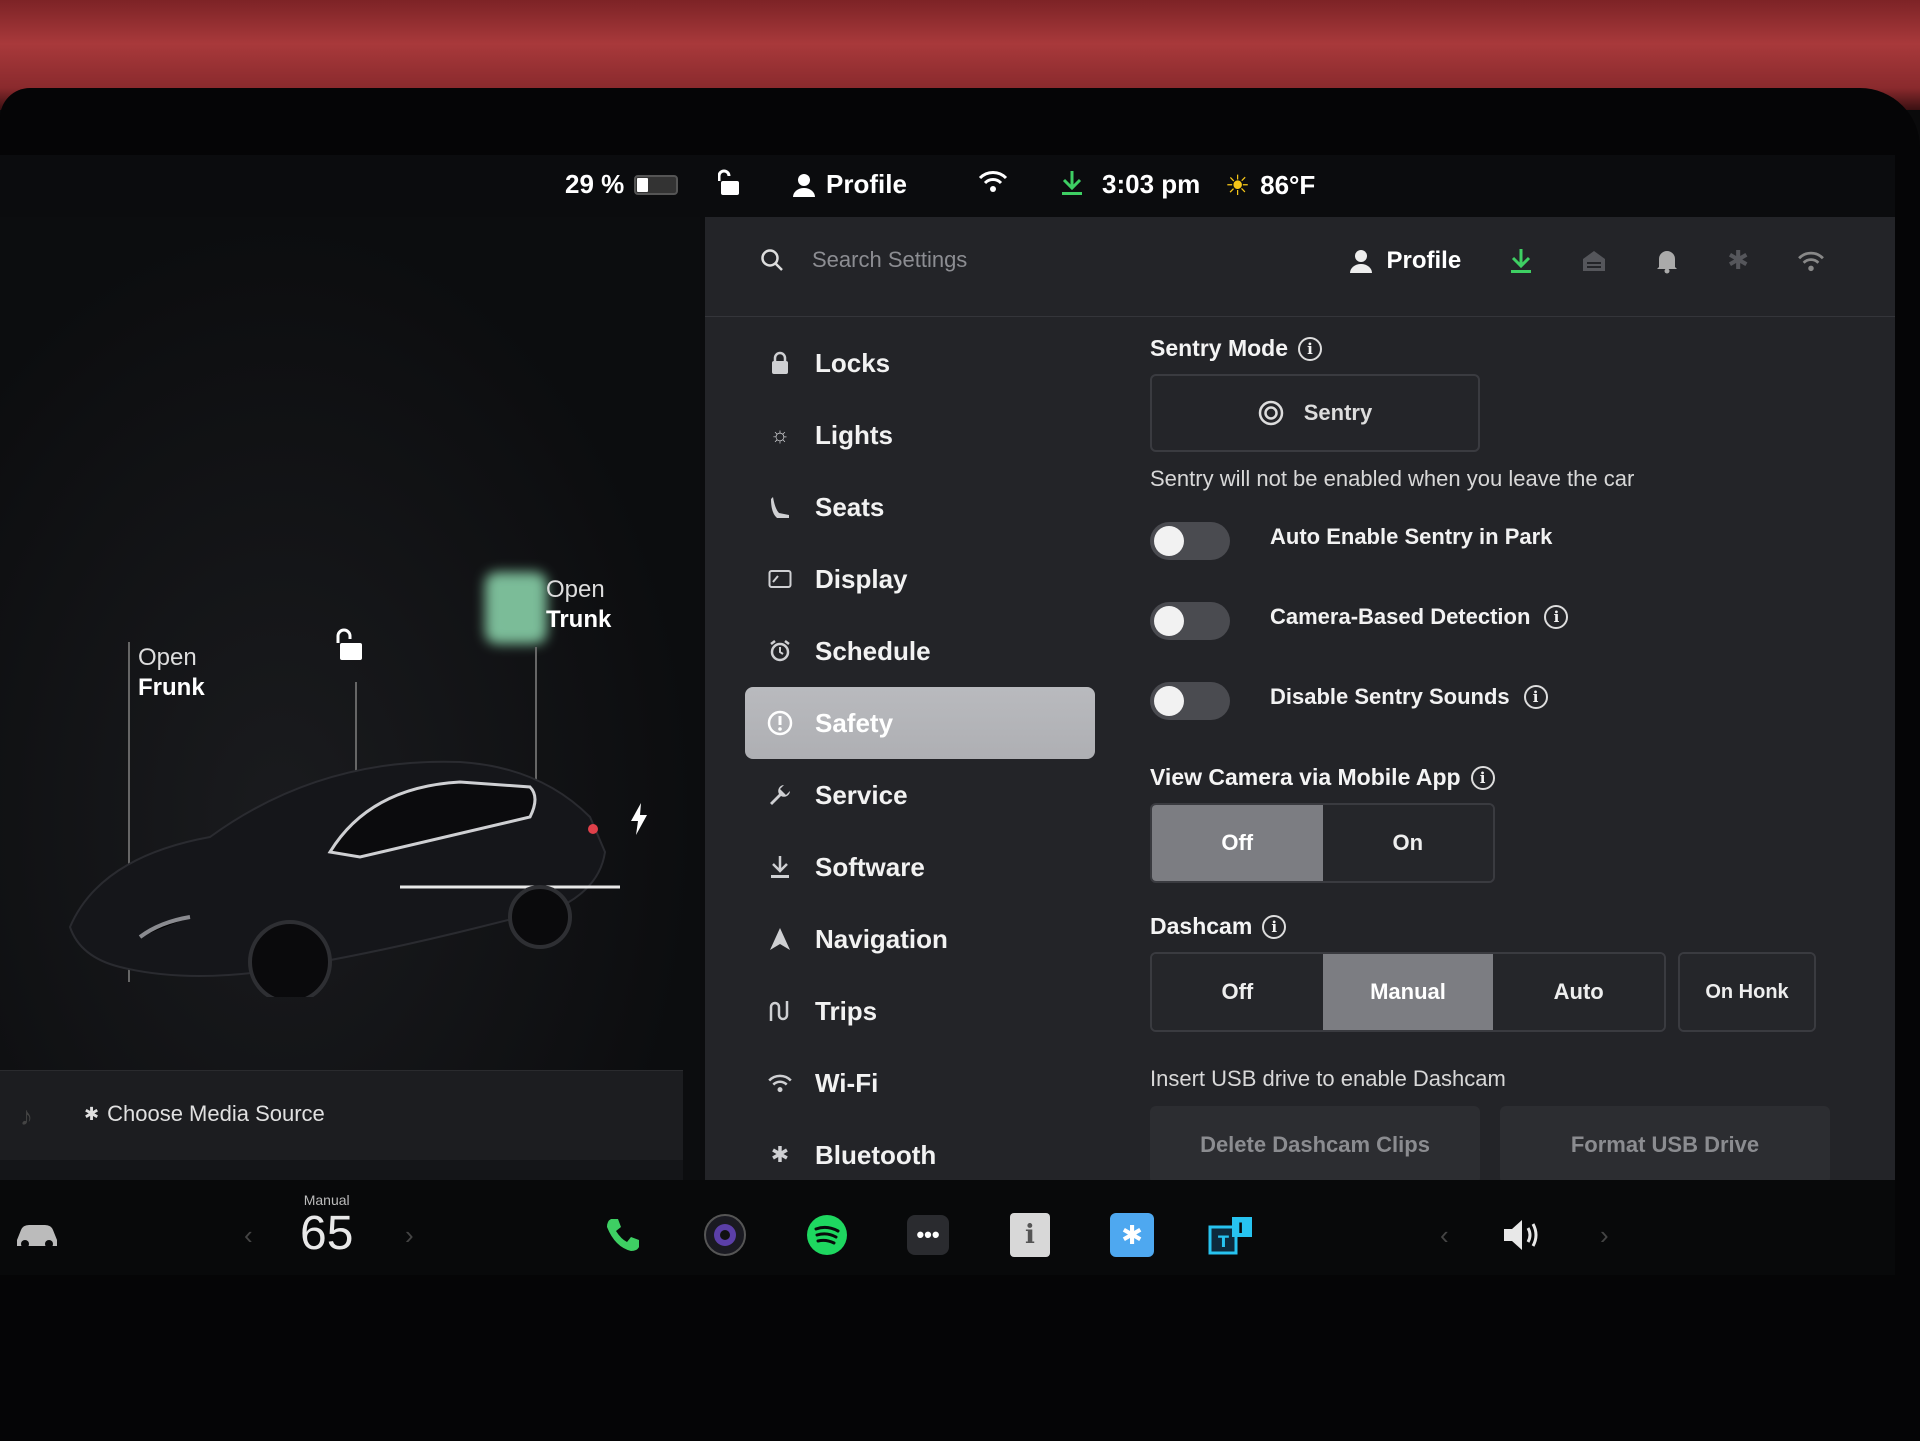  What do you see at coordinates (579, 619) in the screenshot?
I see `trunk-label-line2: Trunk` at bounding box center [579, 619].